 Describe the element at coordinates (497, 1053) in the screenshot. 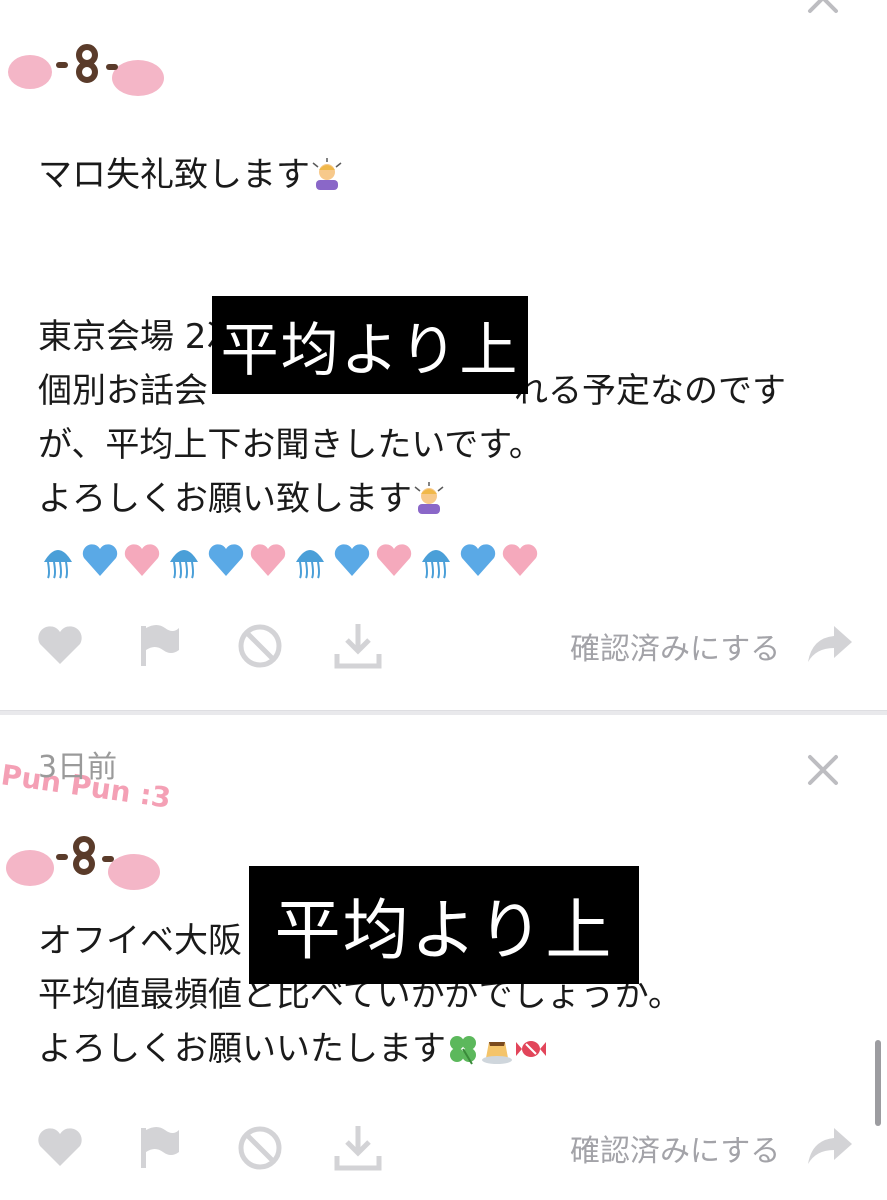

I see `pudding-emoji-icon` at that location.